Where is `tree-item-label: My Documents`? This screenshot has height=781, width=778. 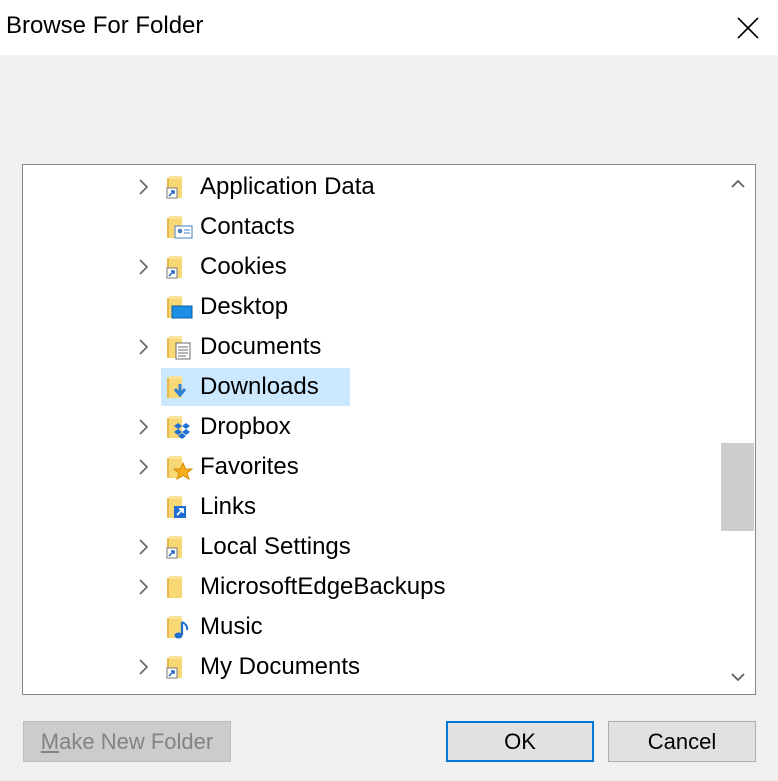
tree-item-label: My Documents is located at coordinates (280, 666).